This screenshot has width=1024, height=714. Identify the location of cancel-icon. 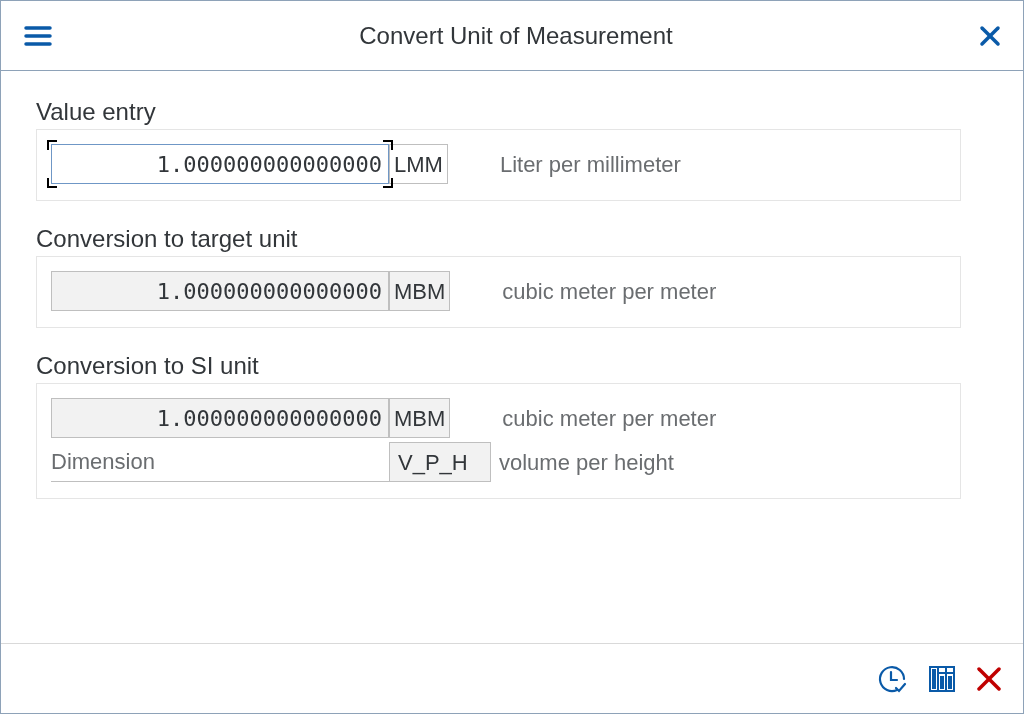
(989, 678).